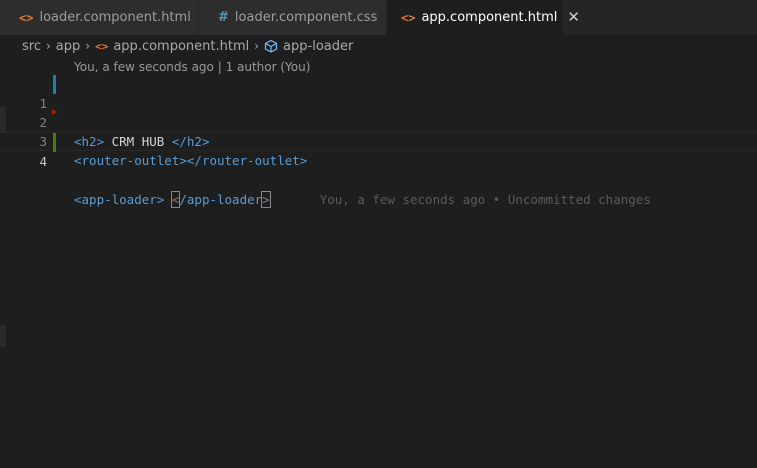 Image resolution: width=757 pixels, height=468 pixels. Describe the element at coordinates (130, 160) in the screenshot. I see `router-outlet-open-tag: <router-outlet>` at that location.